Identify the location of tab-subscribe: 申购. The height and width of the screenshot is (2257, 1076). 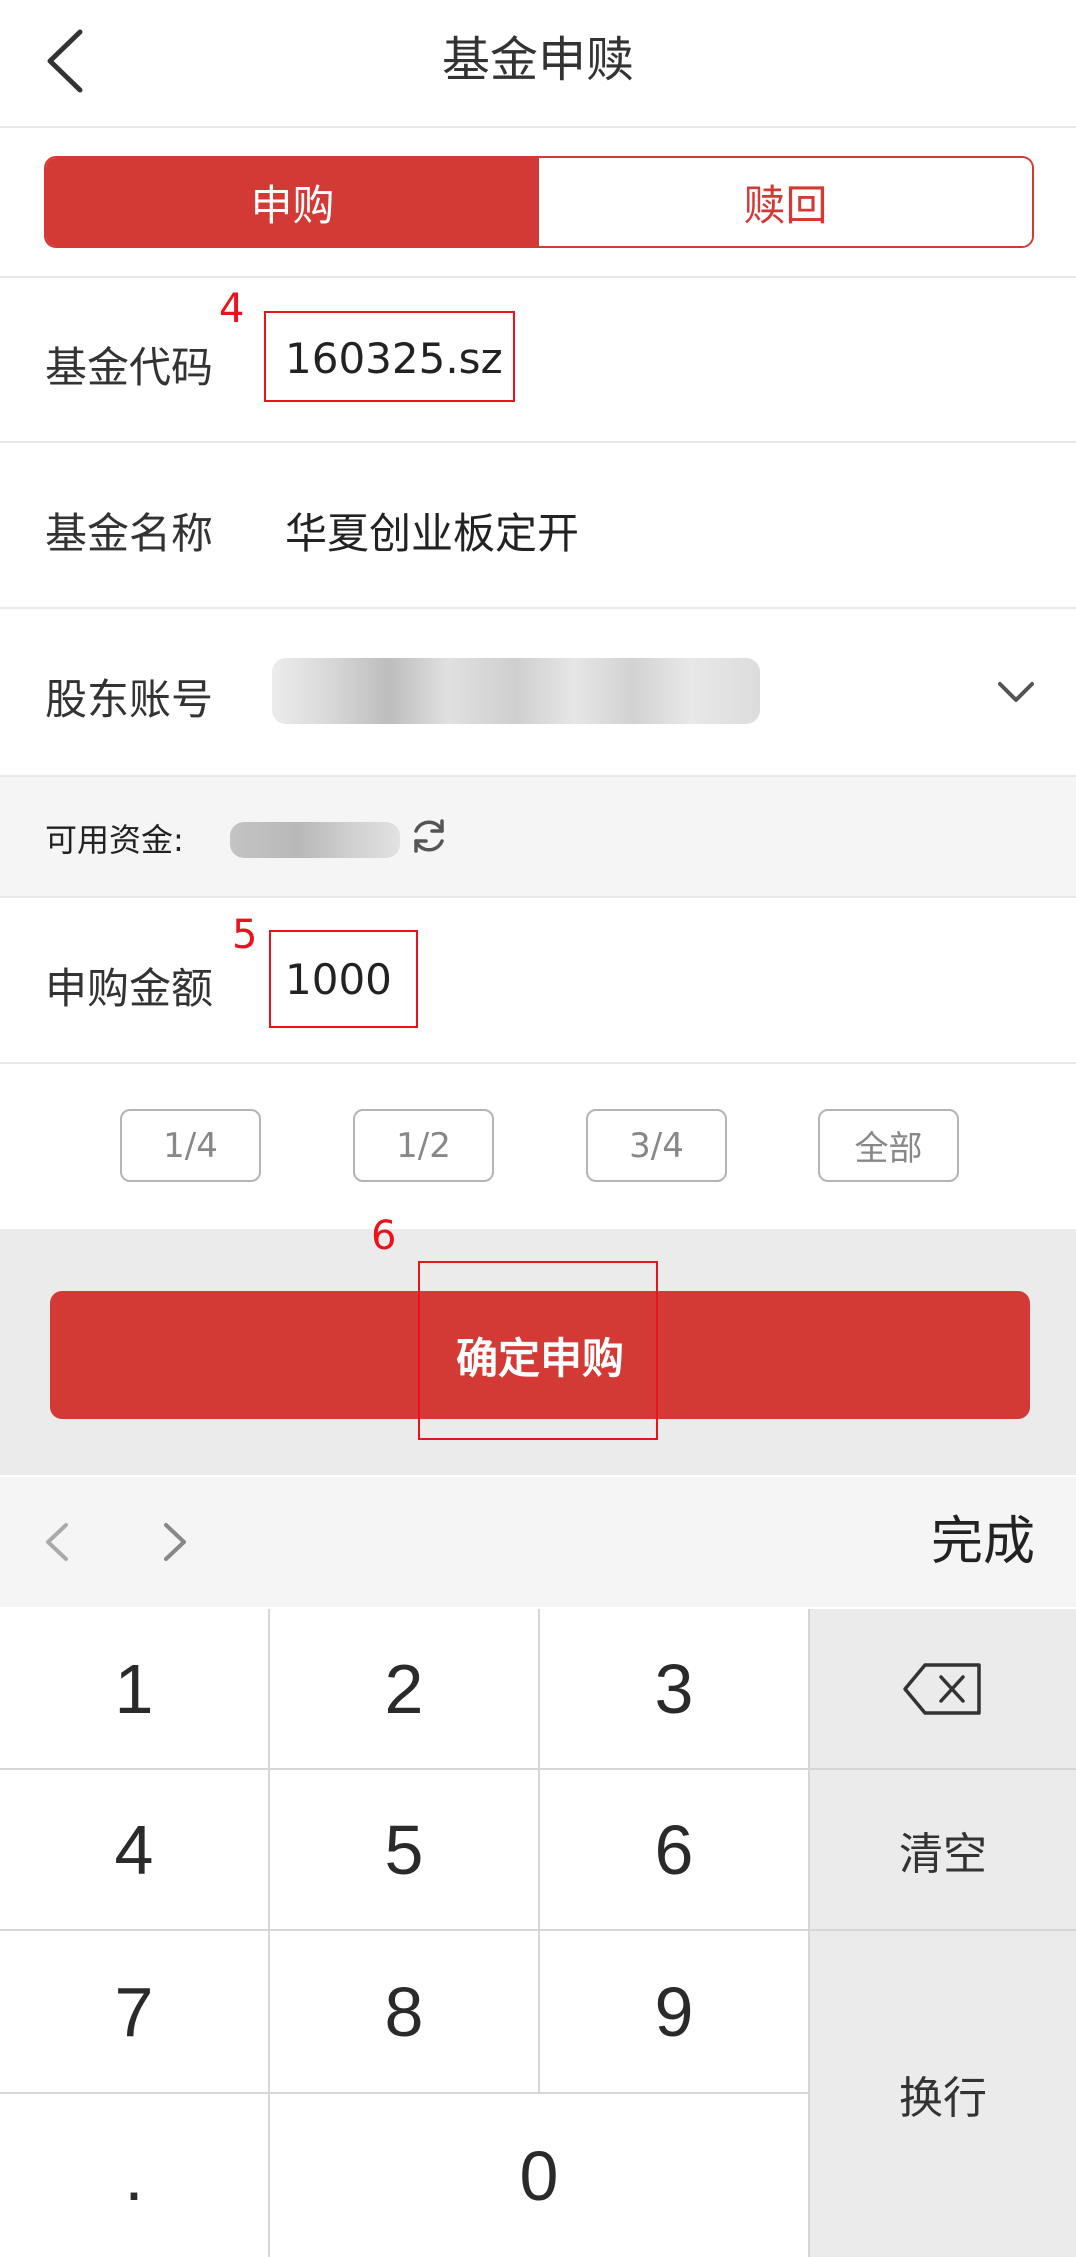
(292, 202).